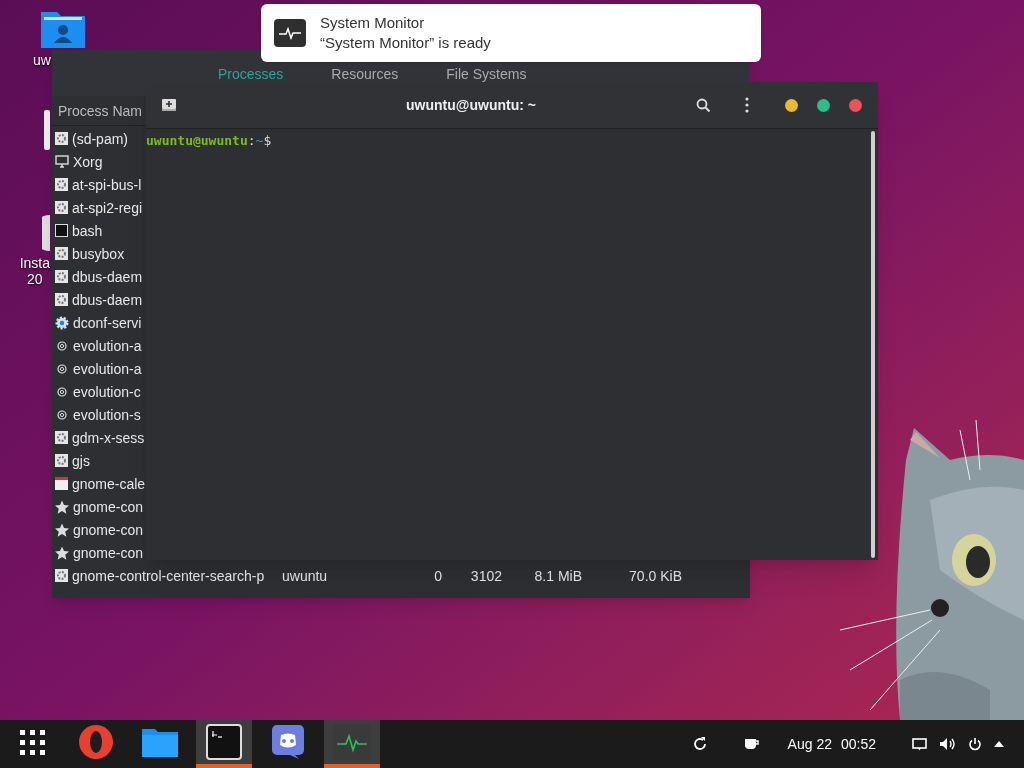 This screenshot has height=768, width=1024. Describe the element at coordinates (855, 105) in the screenshot. I see `close-button` at that location.